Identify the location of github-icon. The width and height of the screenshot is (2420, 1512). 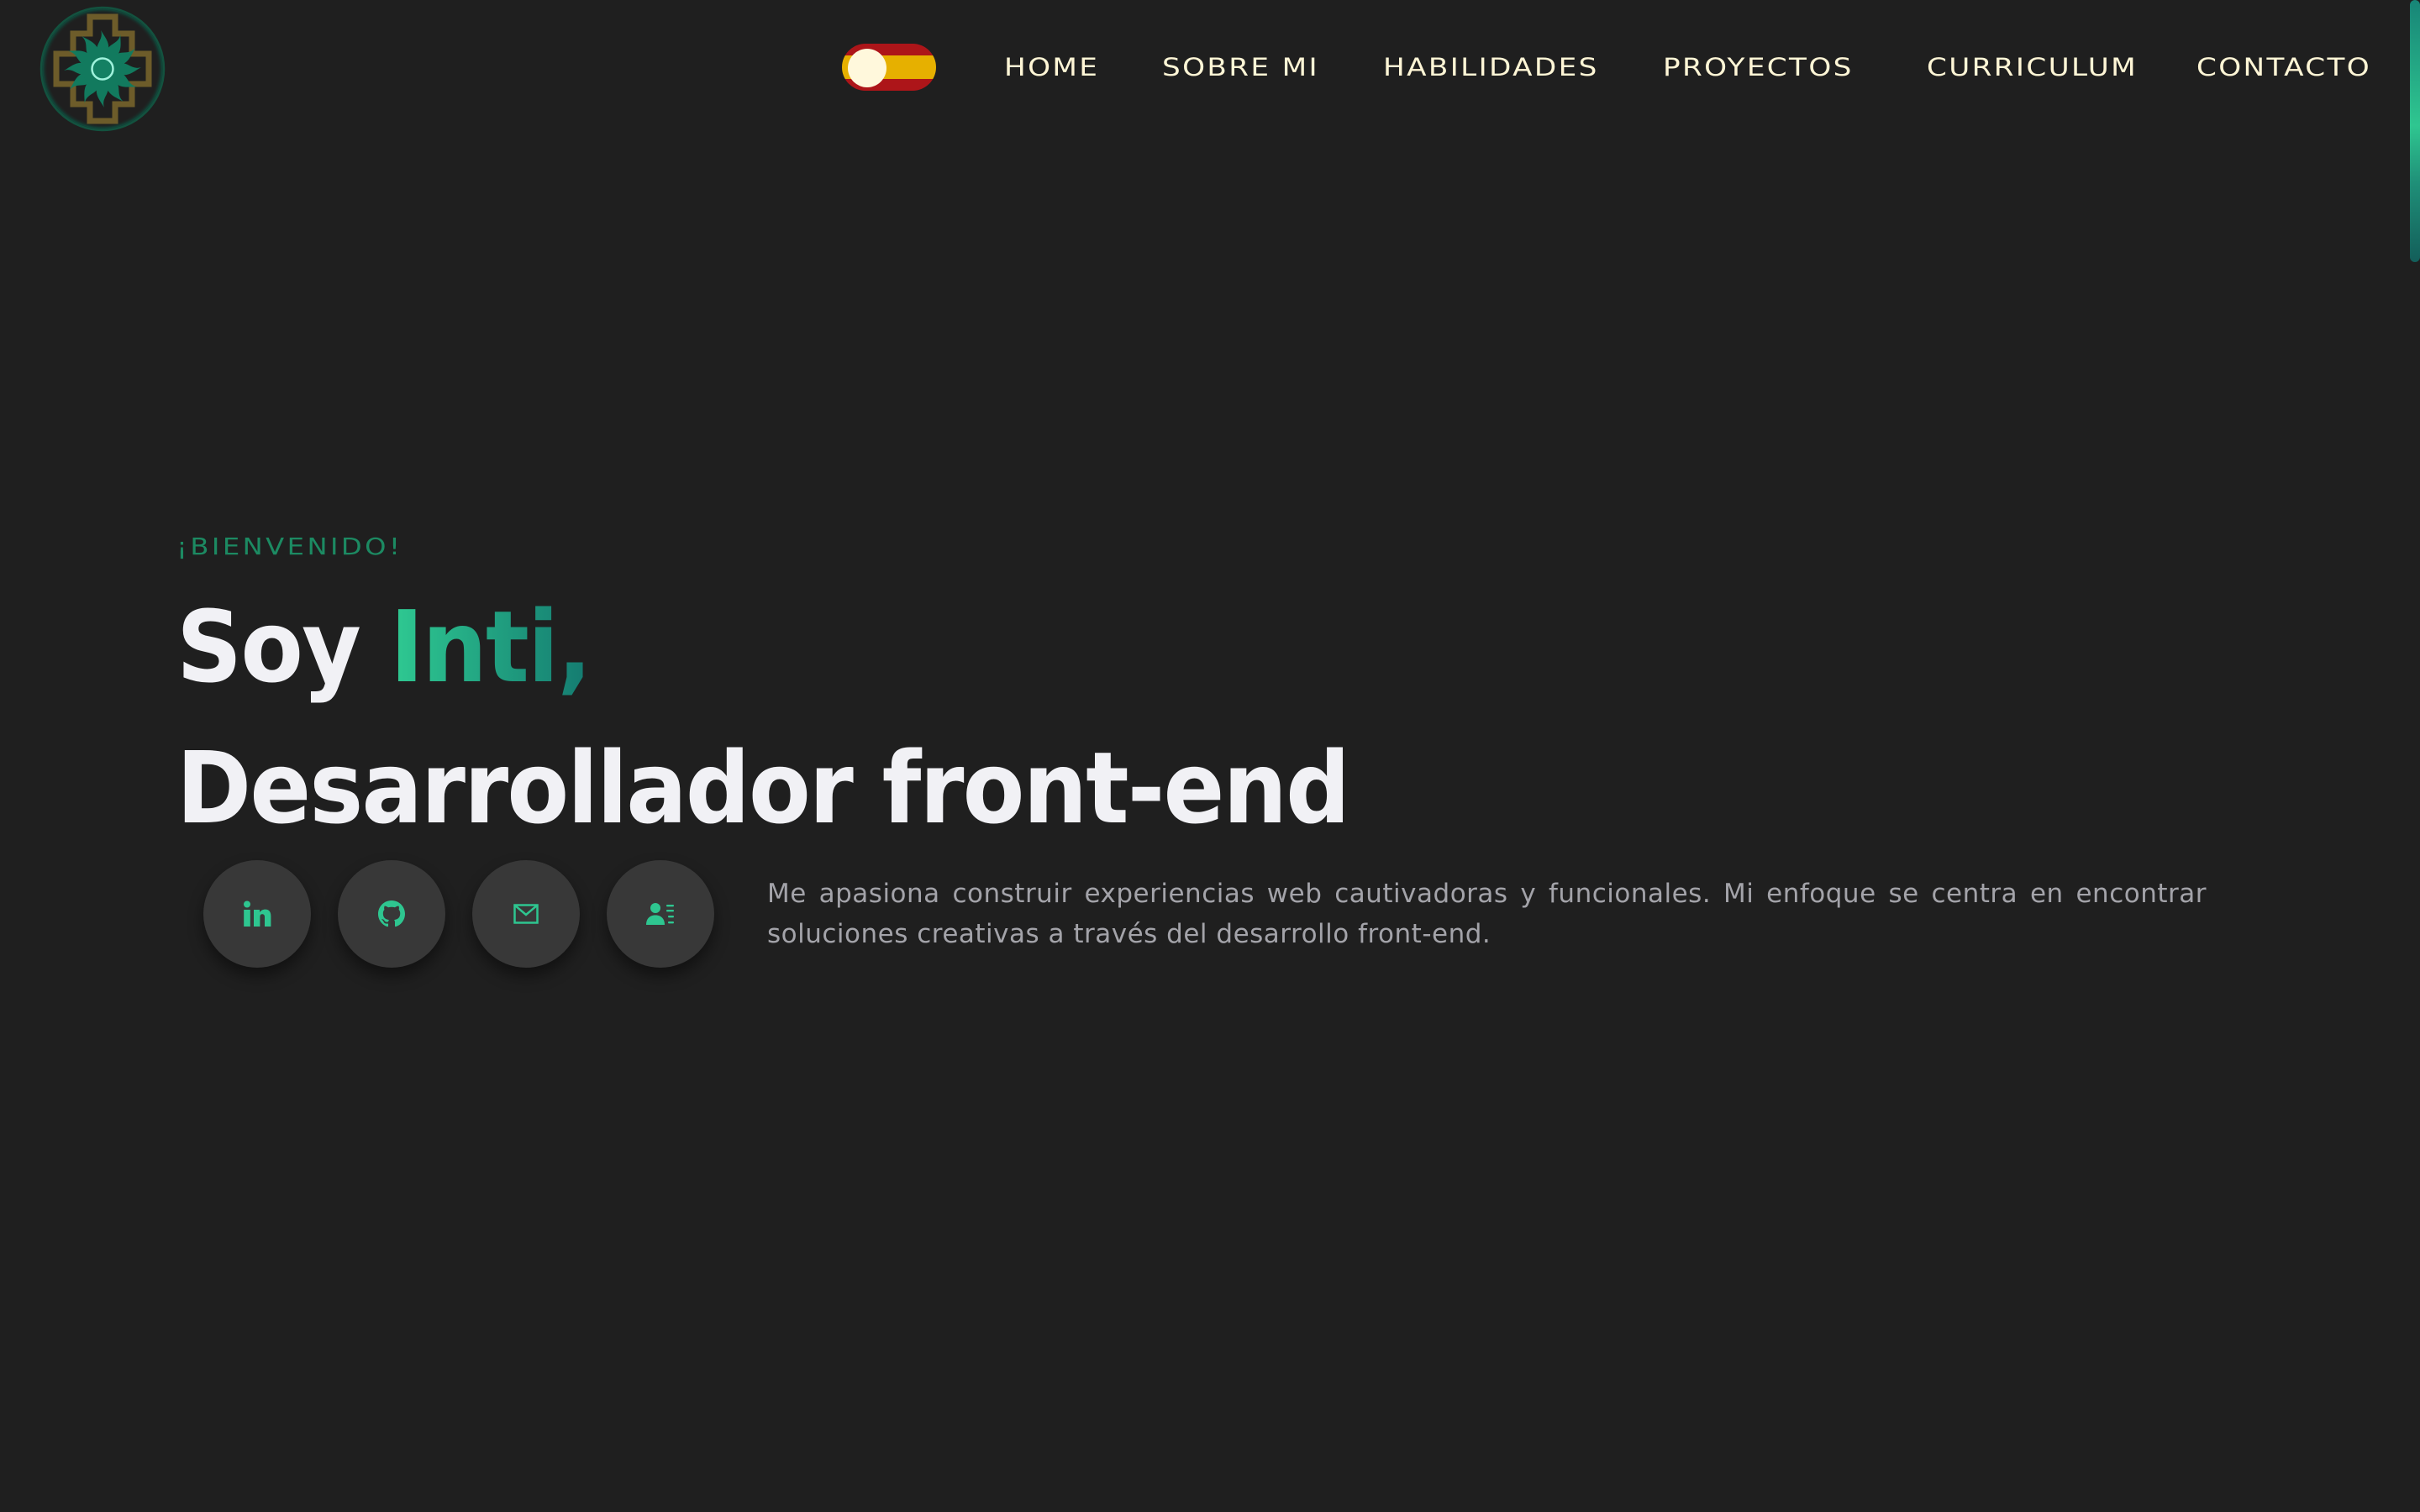
(391, 913).